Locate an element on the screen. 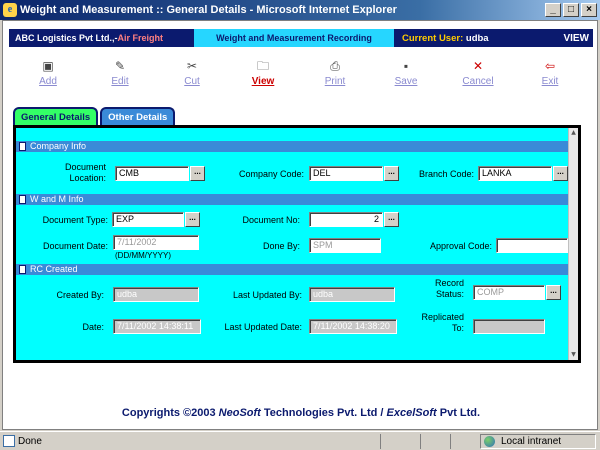 Image resolution: width=600 pixels, height=450 pixels. view-button: 🗀 View is located at coordinates (263, 73).